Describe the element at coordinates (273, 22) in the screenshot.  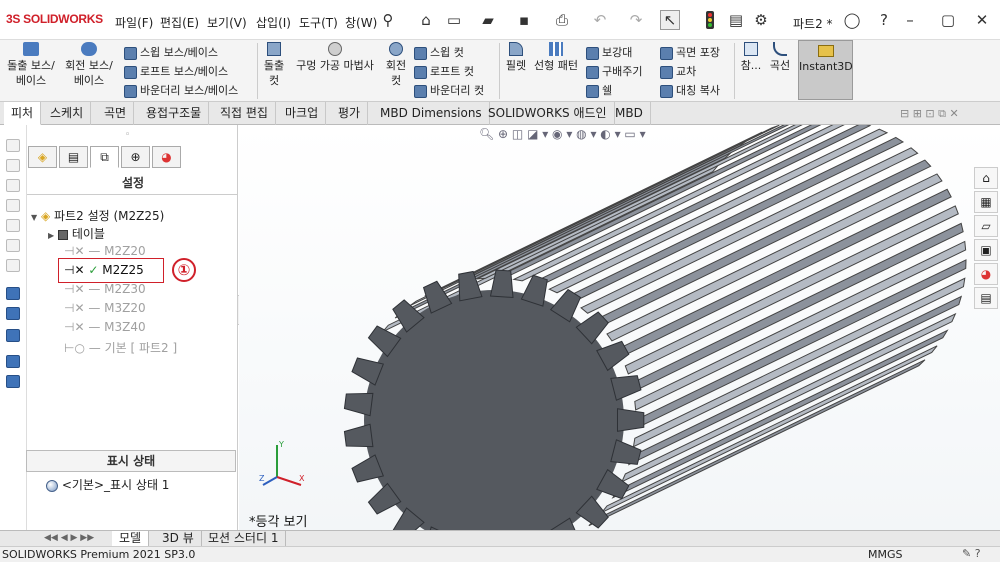
I see `menu-insert: 삽입(I)` at that location.